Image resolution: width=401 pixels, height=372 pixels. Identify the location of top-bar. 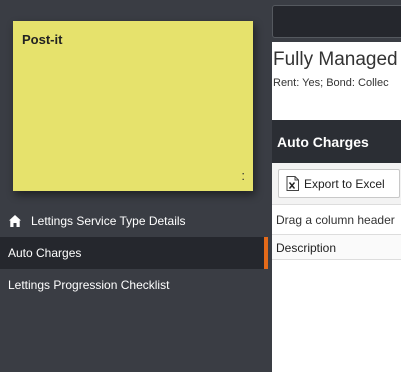
(336, 21).